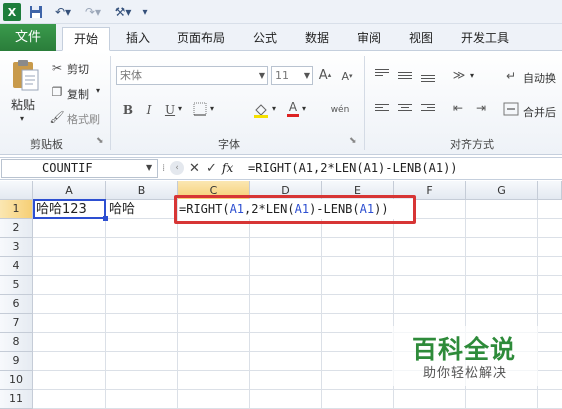 Image resolution: width=562 pixels, height=409 pixels. I want to click on tab-page-layout: 页面布局, so click(201, 39).